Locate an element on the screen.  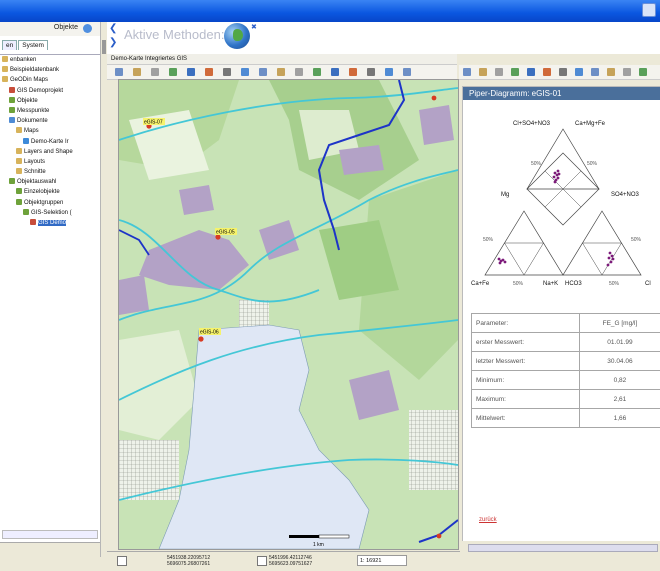
tree-node: Maps is located at coordinates (50, 131).